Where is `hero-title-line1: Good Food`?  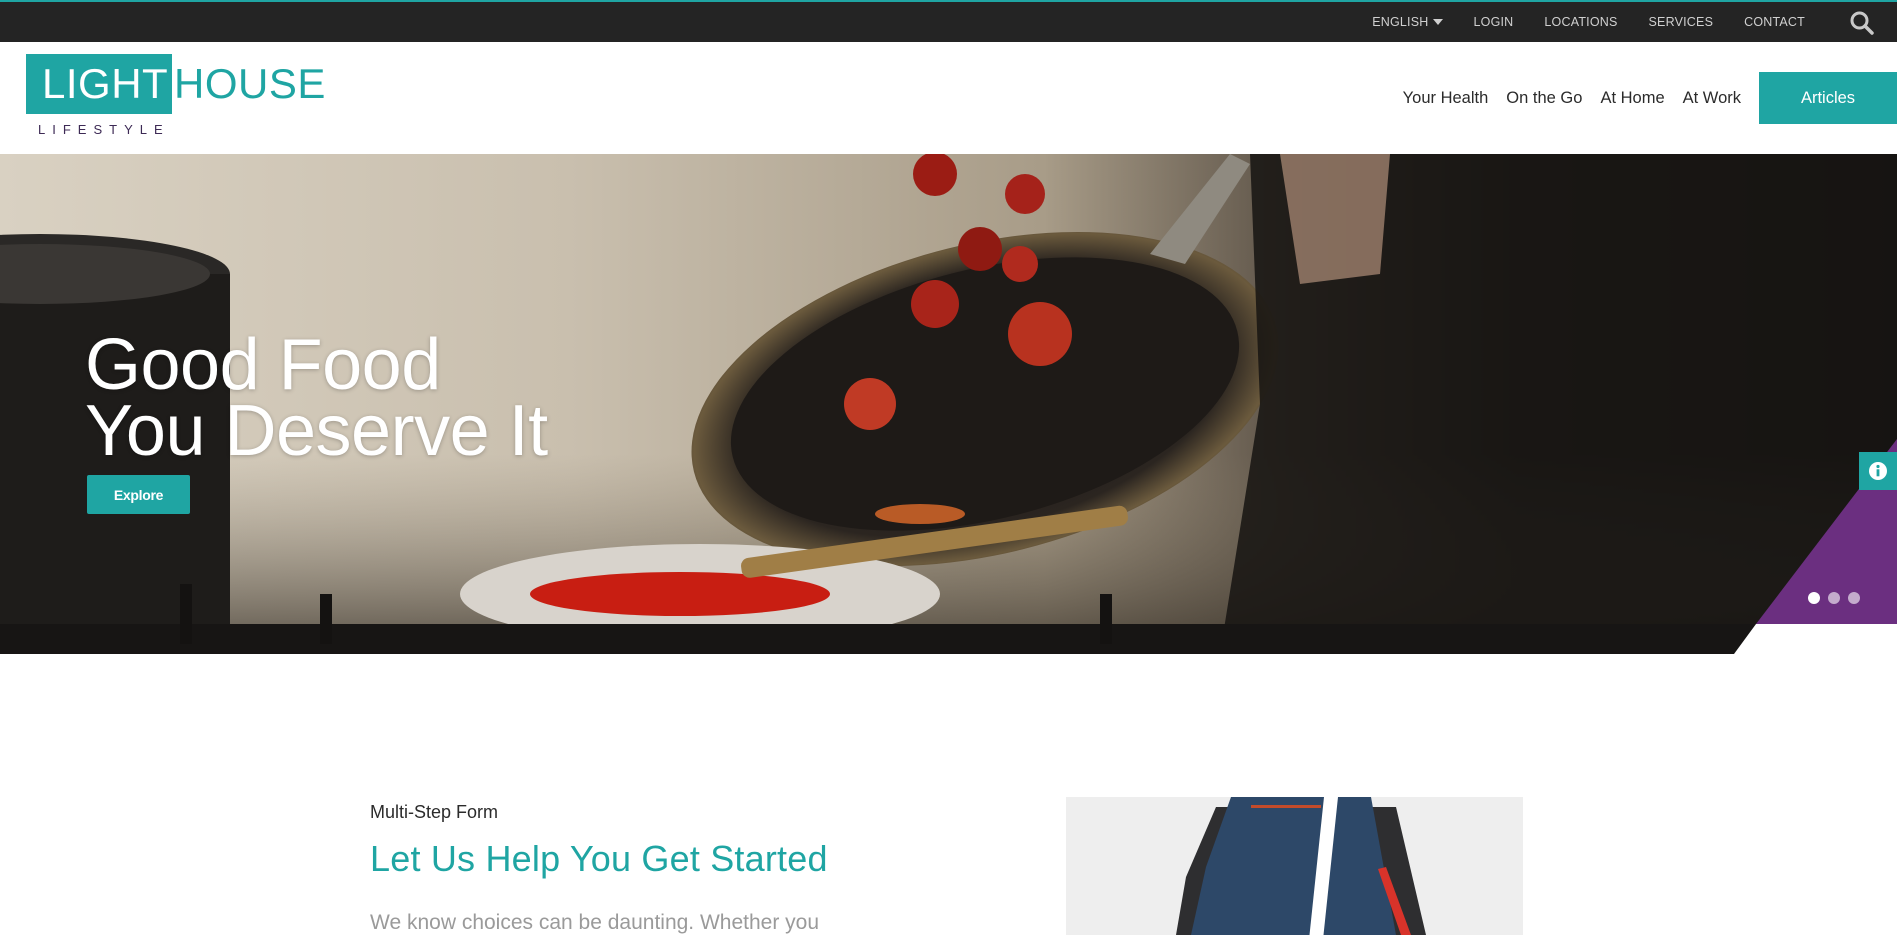
hero-title-line1: Good Food is located at coordinates (263, 365).